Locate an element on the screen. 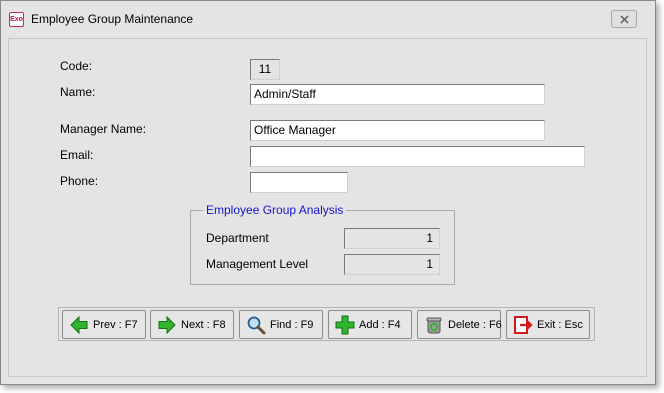  phone-input is located at coordinates (299, 182).